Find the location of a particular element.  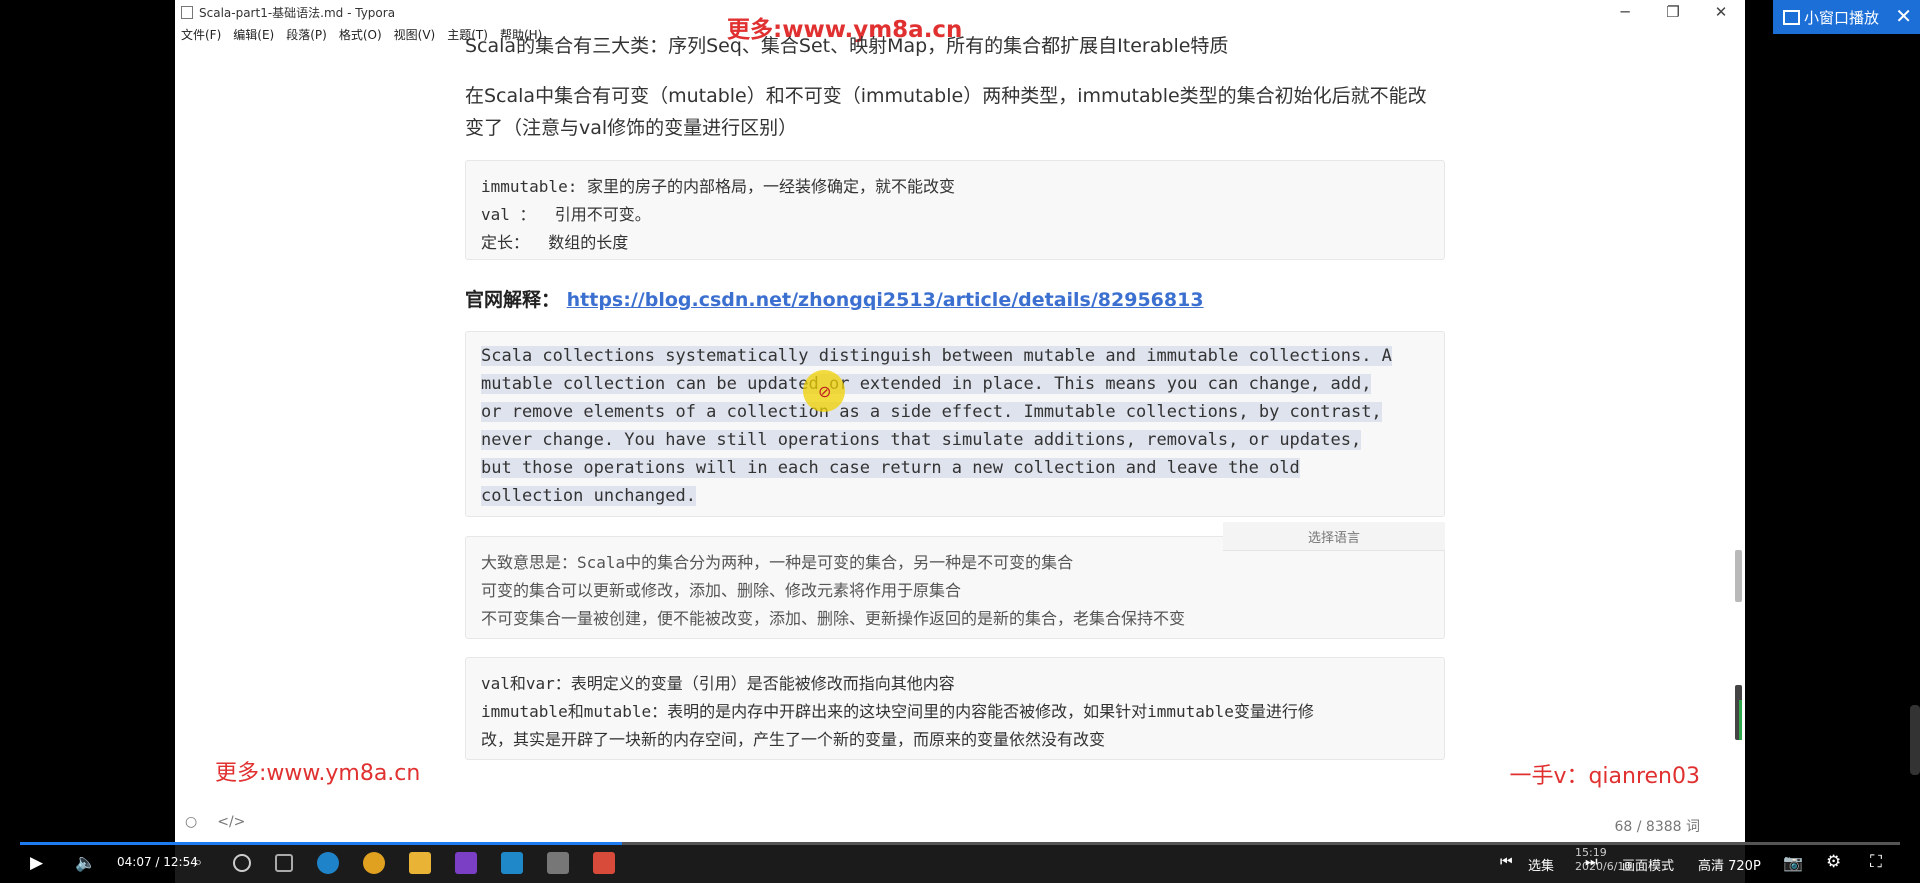

code-line: val和var：表明定义的变量（引用）是否能被修改而指向其他内容 is located at coordinates (718, 683).